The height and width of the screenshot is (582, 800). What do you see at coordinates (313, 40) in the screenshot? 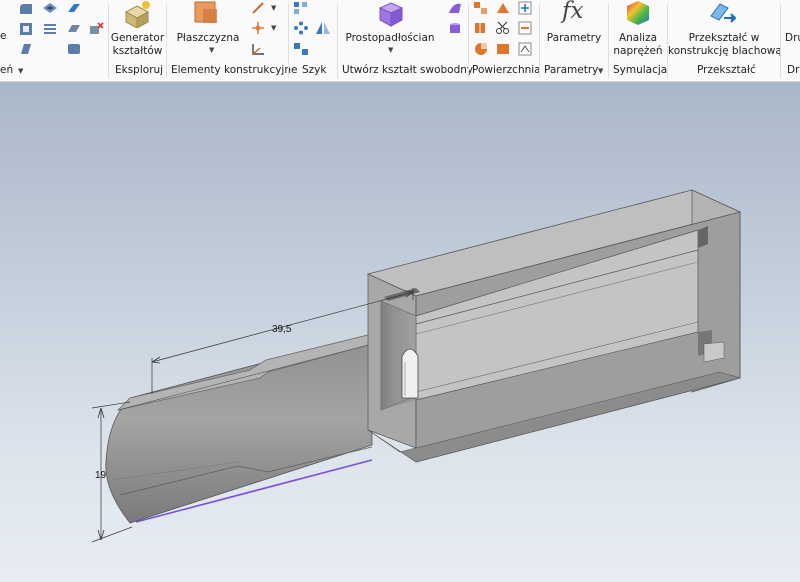
I see `group-pattern: Szyk` at bounding box center [313, 40].